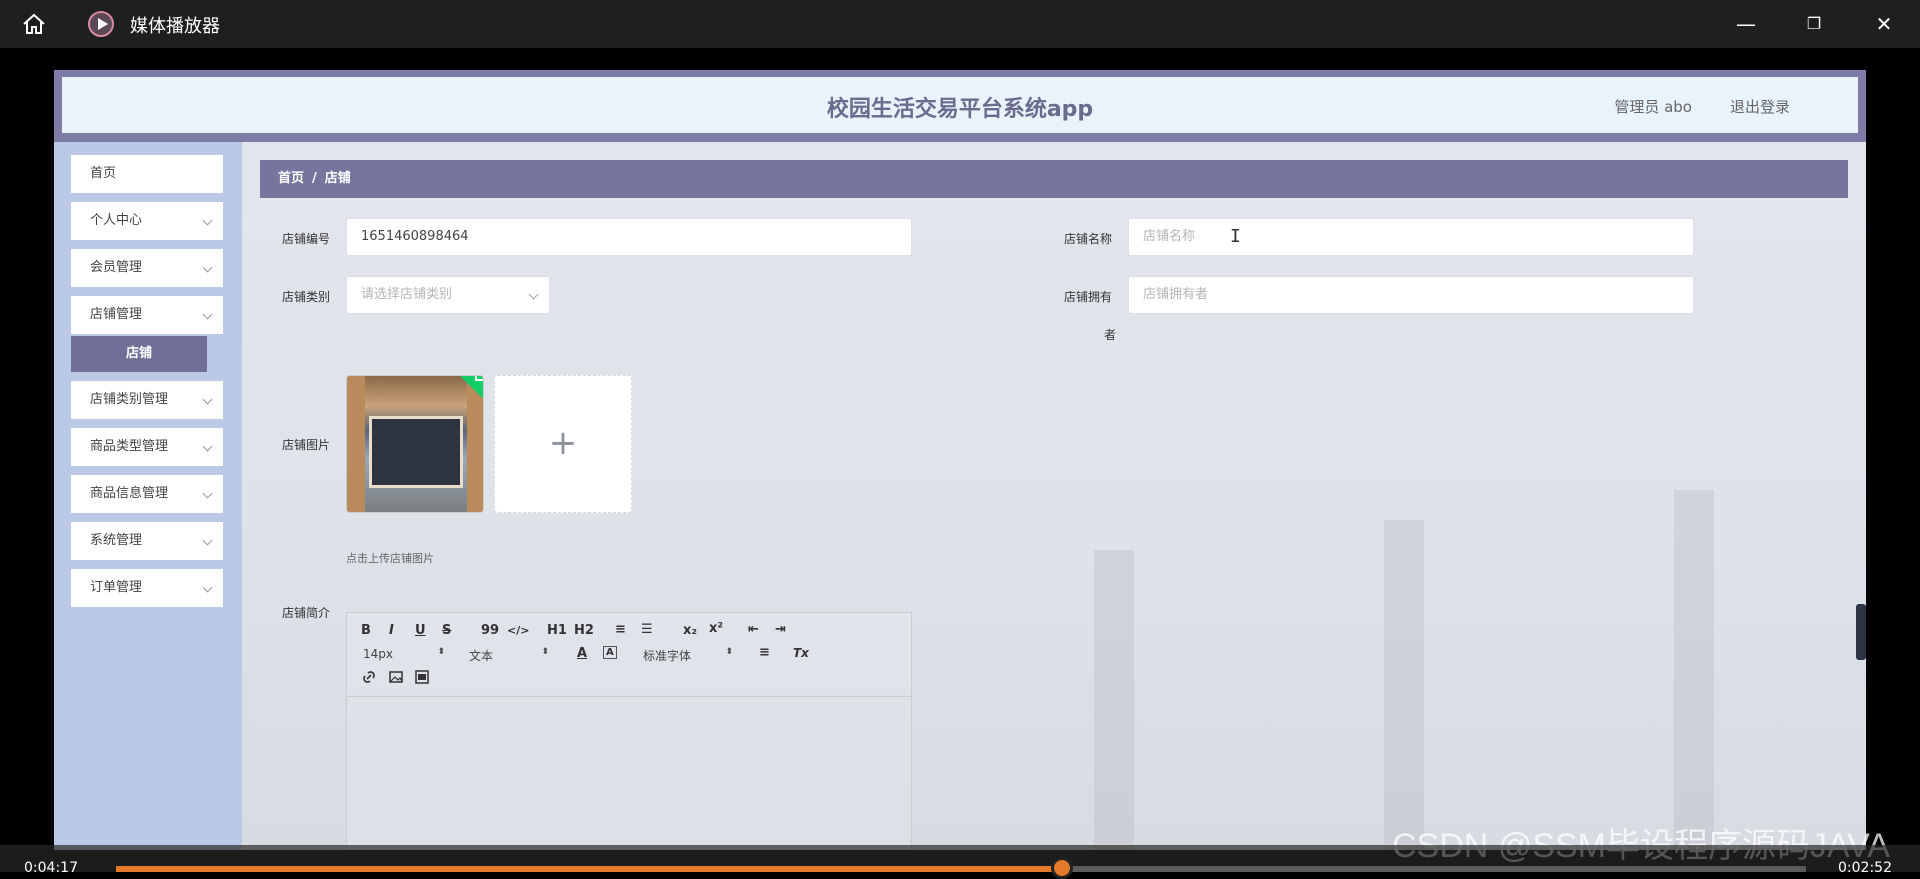 This screenshot has height=879, width=1920. I want to click on bold-button: B, so click(366, 630).